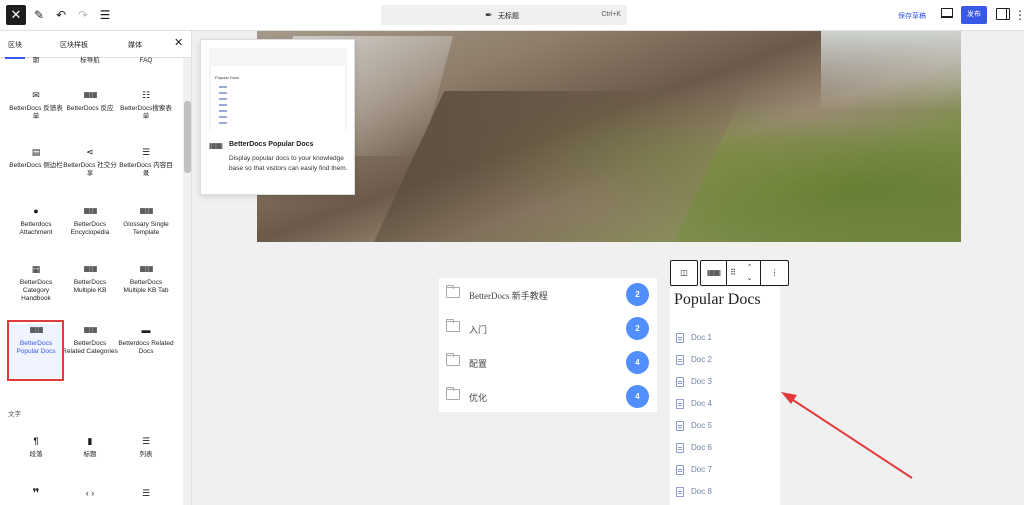  What do you see at coordinates (146, 112) in the screenshot?
I see `block-label: BetterDocs搜索表单` at bounding box center [146, 112].